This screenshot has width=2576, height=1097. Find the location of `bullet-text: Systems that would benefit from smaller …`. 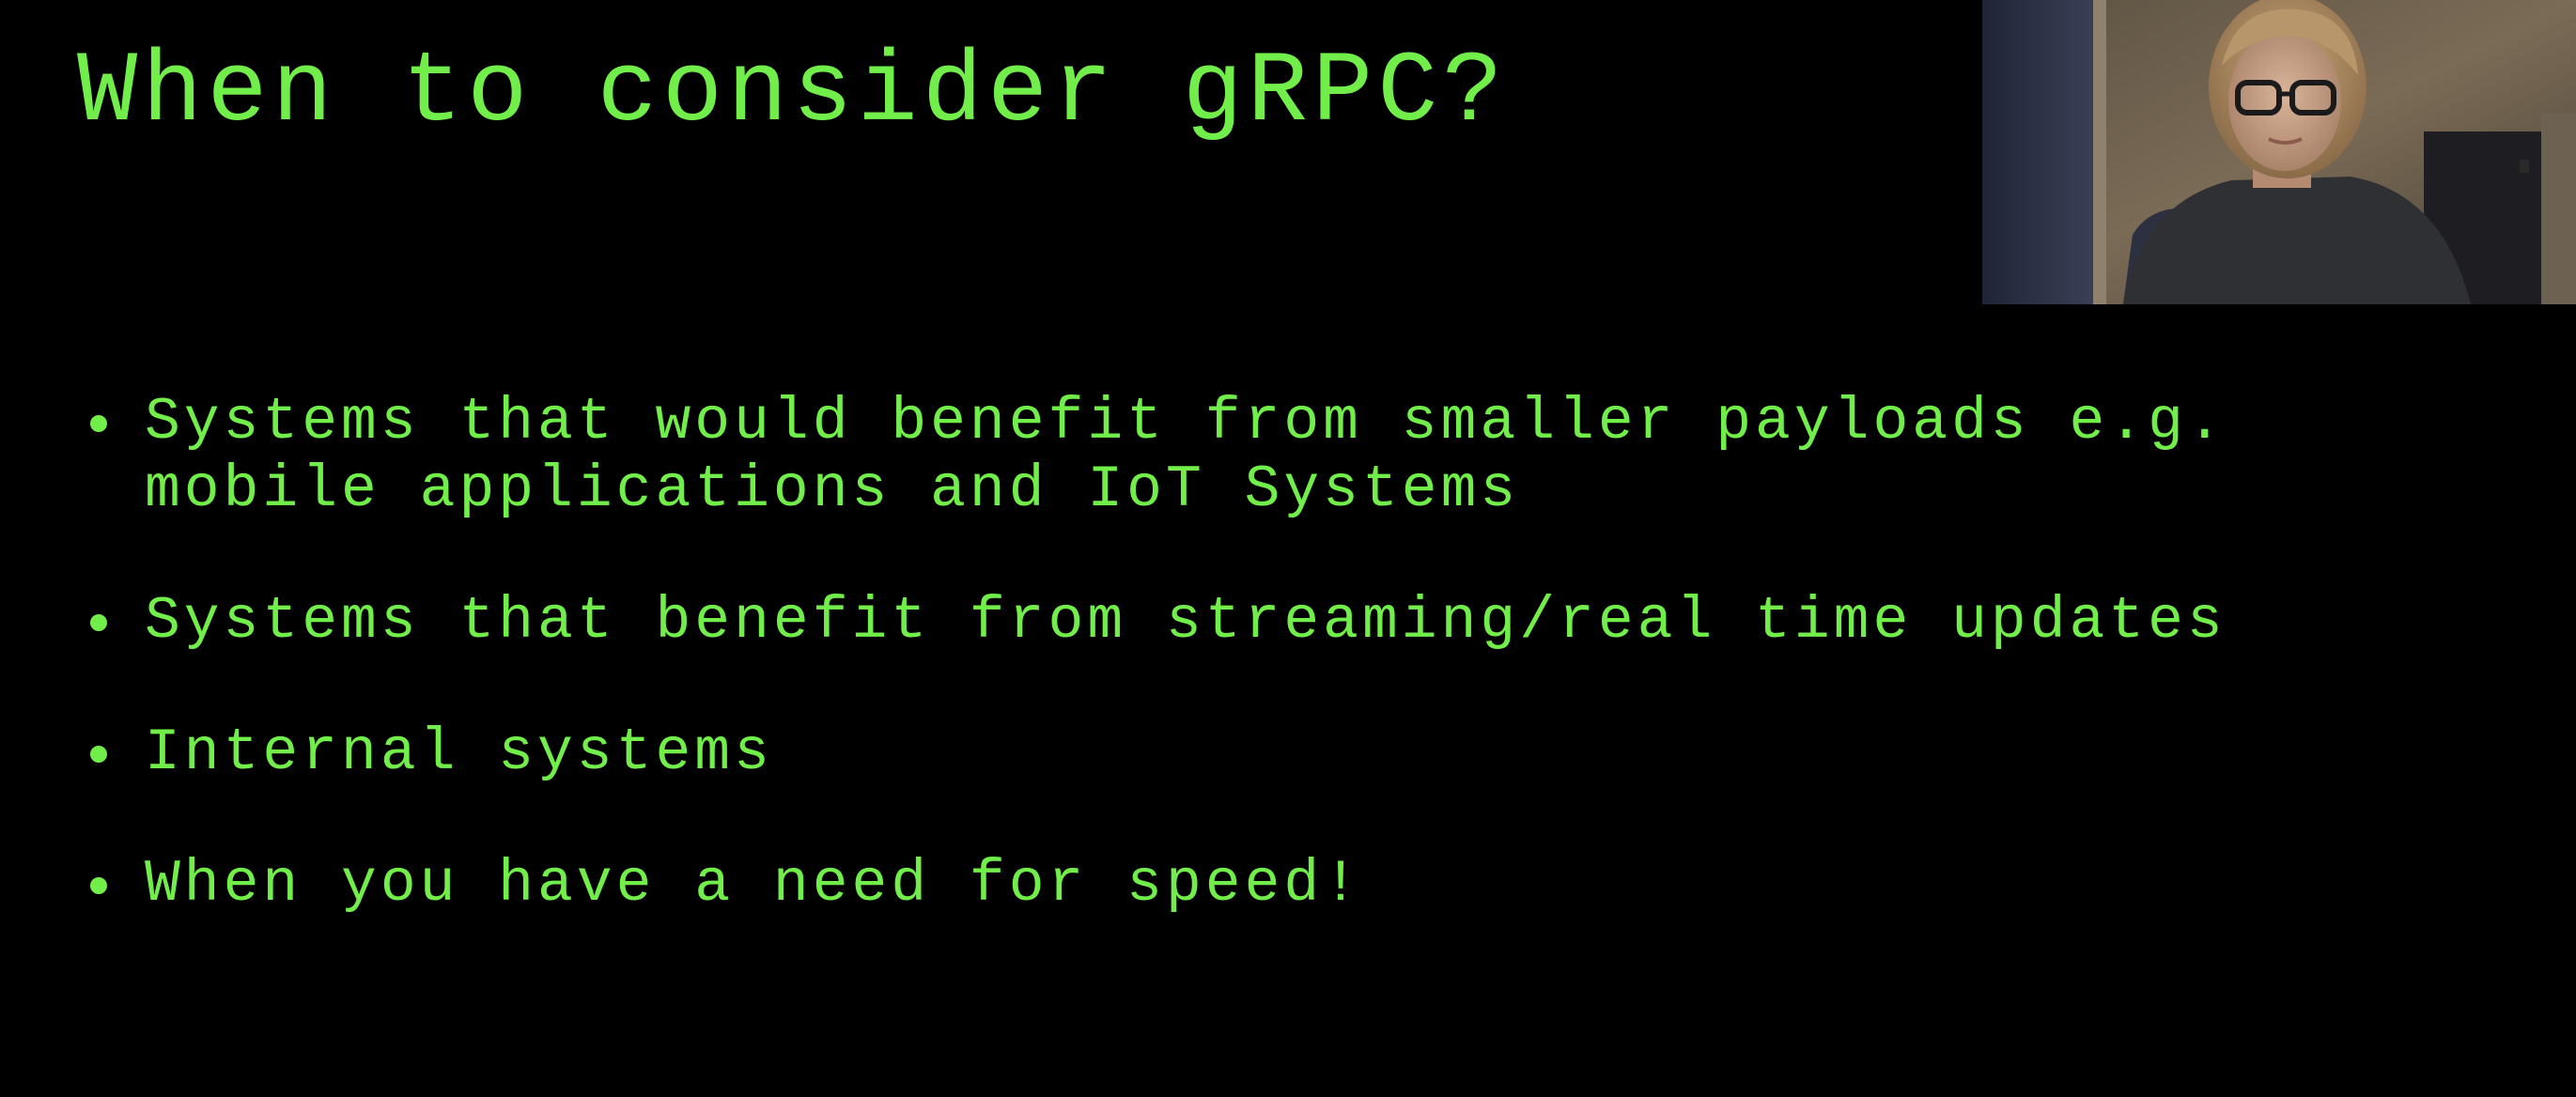

bullet-text: Systems that would benefit from smaller … is located at coordinates (1186, 456).